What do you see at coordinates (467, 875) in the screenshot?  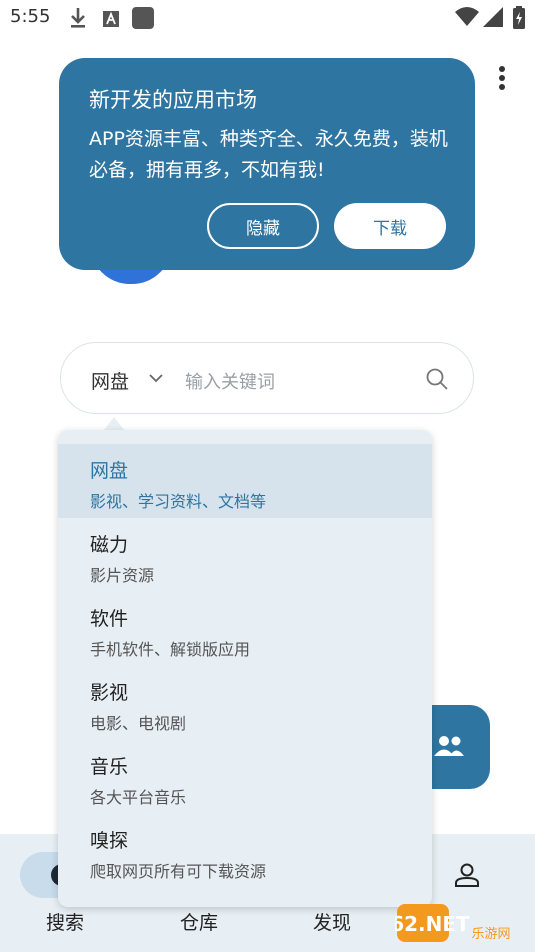 I see `profile-icon` at bounding box center [467, 875].